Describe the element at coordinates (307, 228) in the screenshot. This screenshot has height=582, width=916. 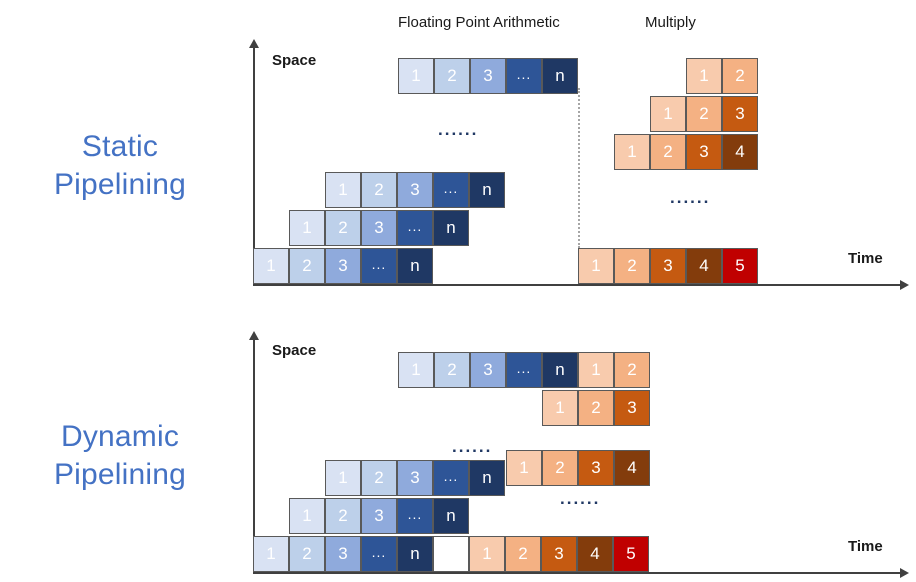
I see `static-fpa-row-2-cell-0: 1` at that location.